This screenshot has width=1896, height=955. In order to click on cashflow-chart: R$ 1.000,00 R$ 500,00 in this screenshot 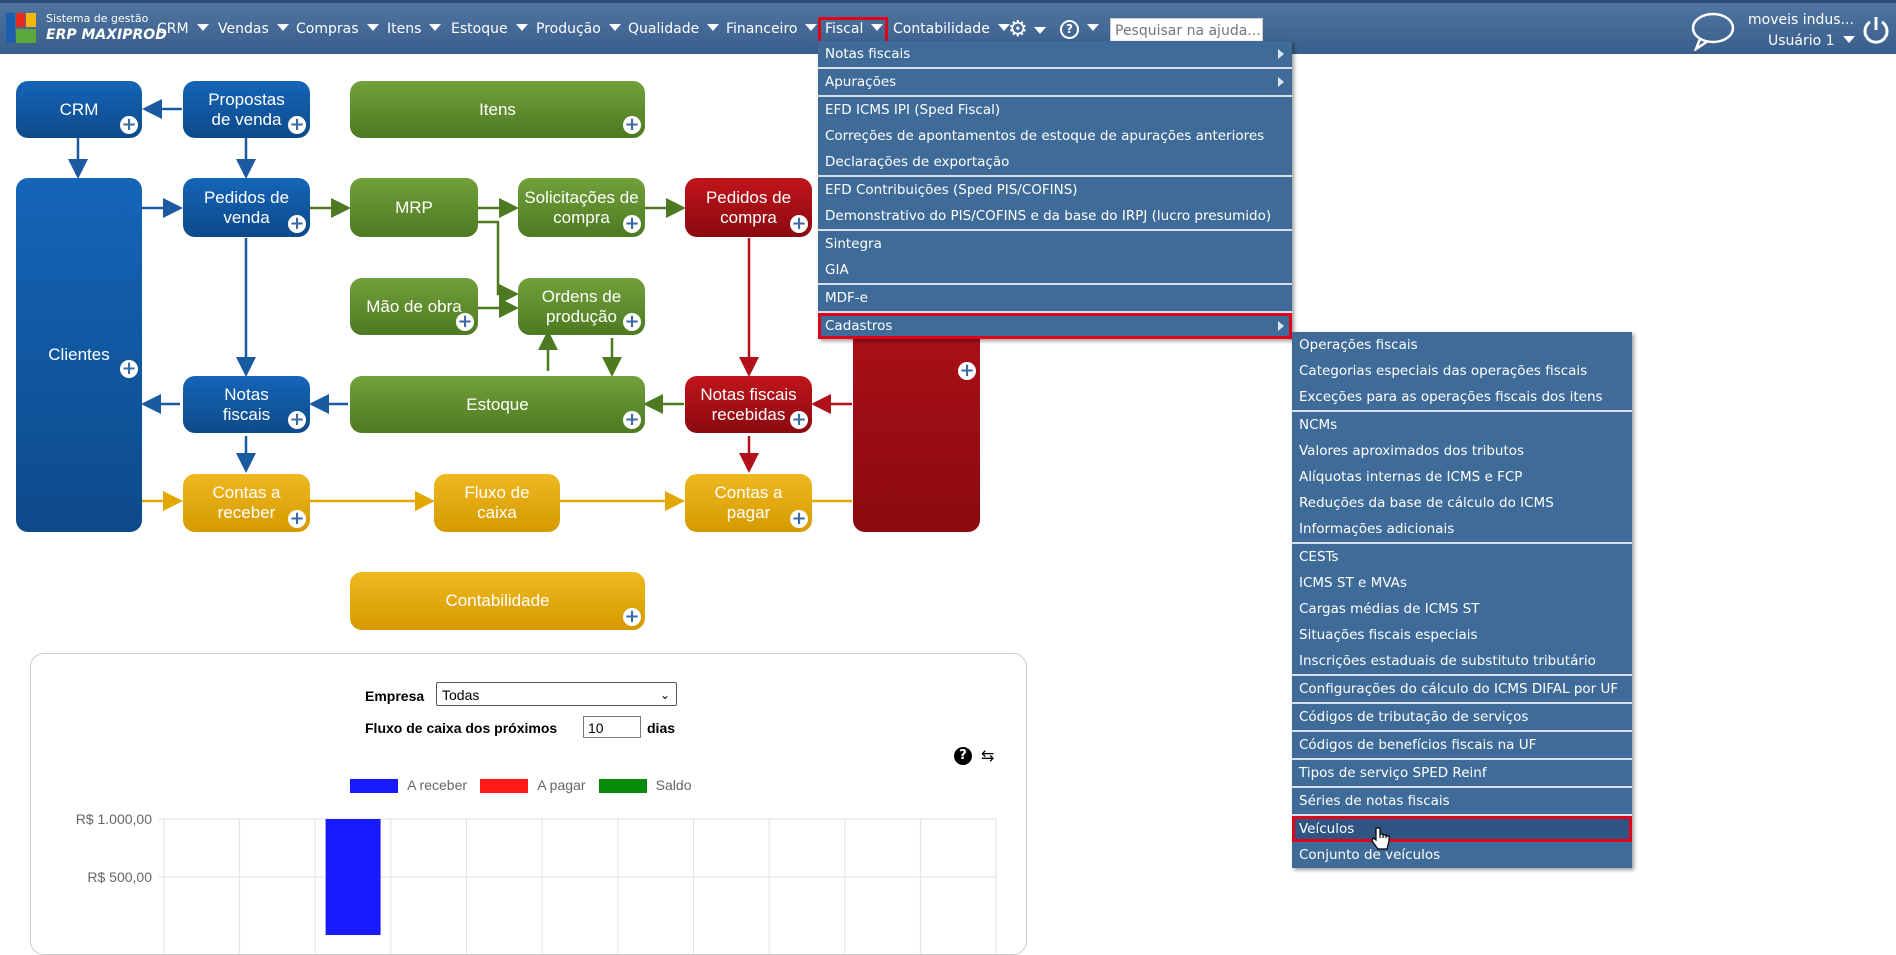, I will do `click(536, 882)`.